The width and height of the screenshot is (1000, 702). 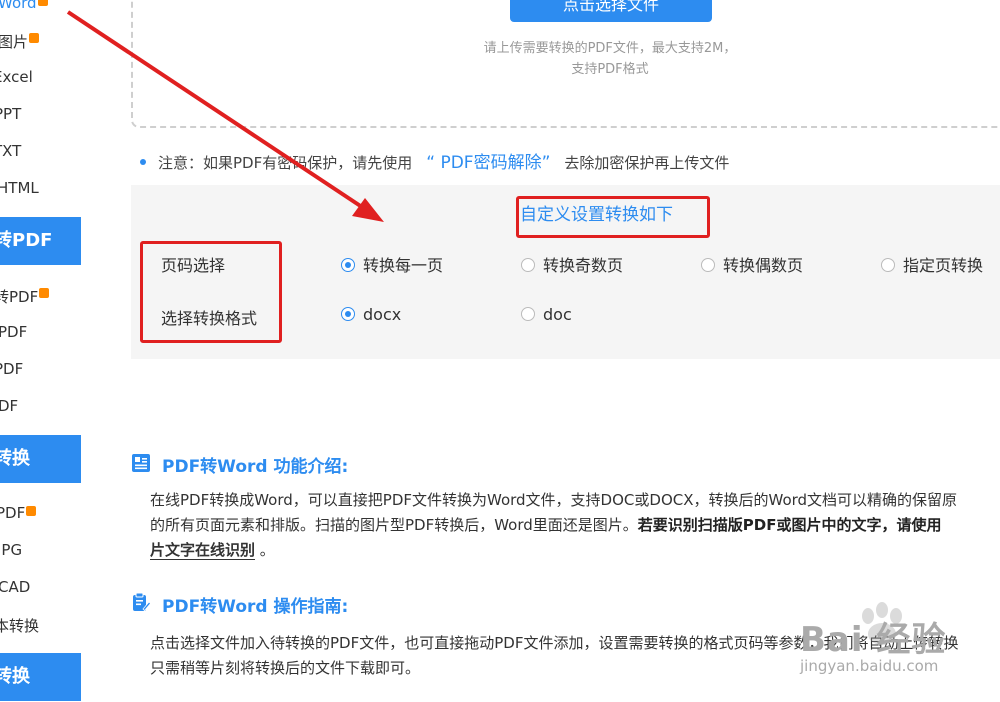 I want to click on sidebar-item-excel: Excel, so click(x=16, y=77).